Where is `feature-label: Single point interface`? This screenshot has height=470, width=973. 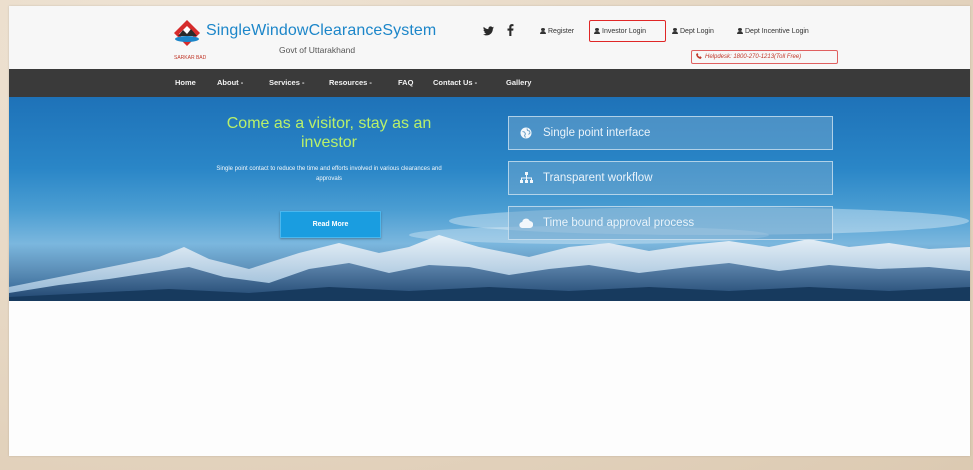 feature-label: Single point interface is located at coordinates (597, 133).